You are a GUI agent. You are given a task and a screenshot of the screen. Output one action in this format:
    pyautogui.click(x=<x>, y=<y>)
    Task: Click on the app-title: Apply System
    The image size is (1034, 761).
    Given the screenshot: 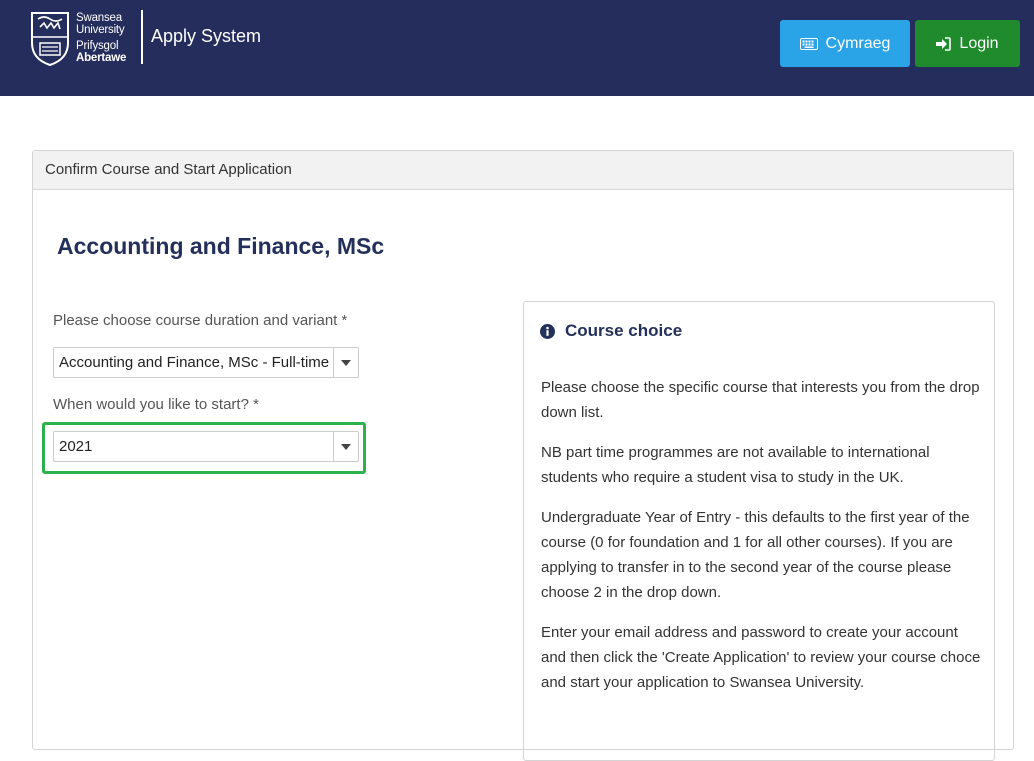 What is the action you would take?
    pyautogui.click(x=206, y=36)
    